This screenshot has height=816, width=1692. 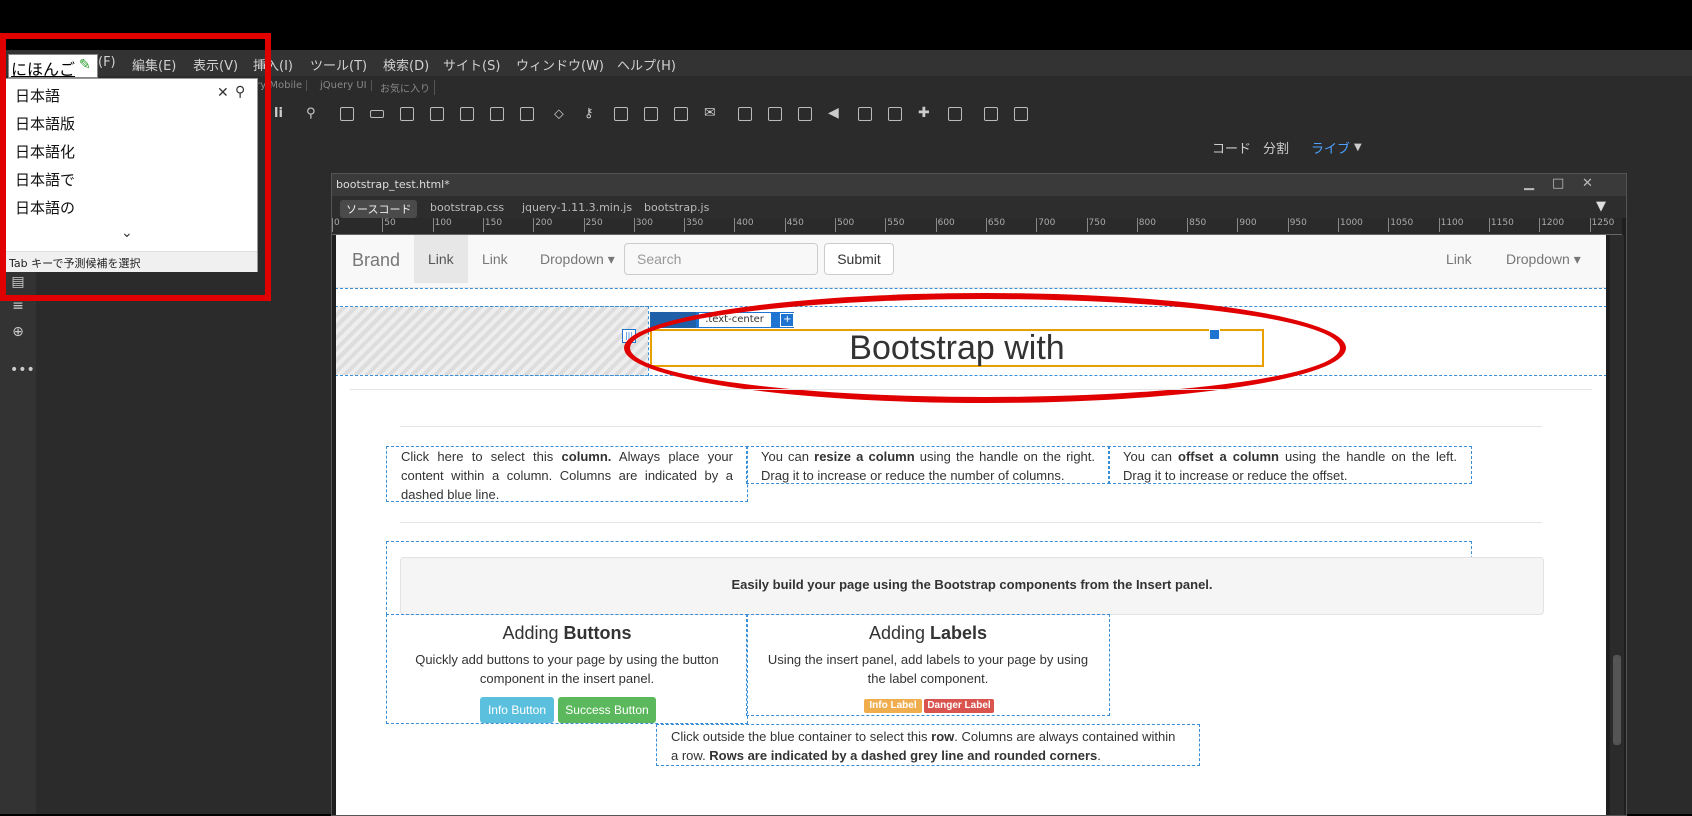 I want to click on nav-dropdown-right: Dropdown ▾, so click(x=1543, y=259).